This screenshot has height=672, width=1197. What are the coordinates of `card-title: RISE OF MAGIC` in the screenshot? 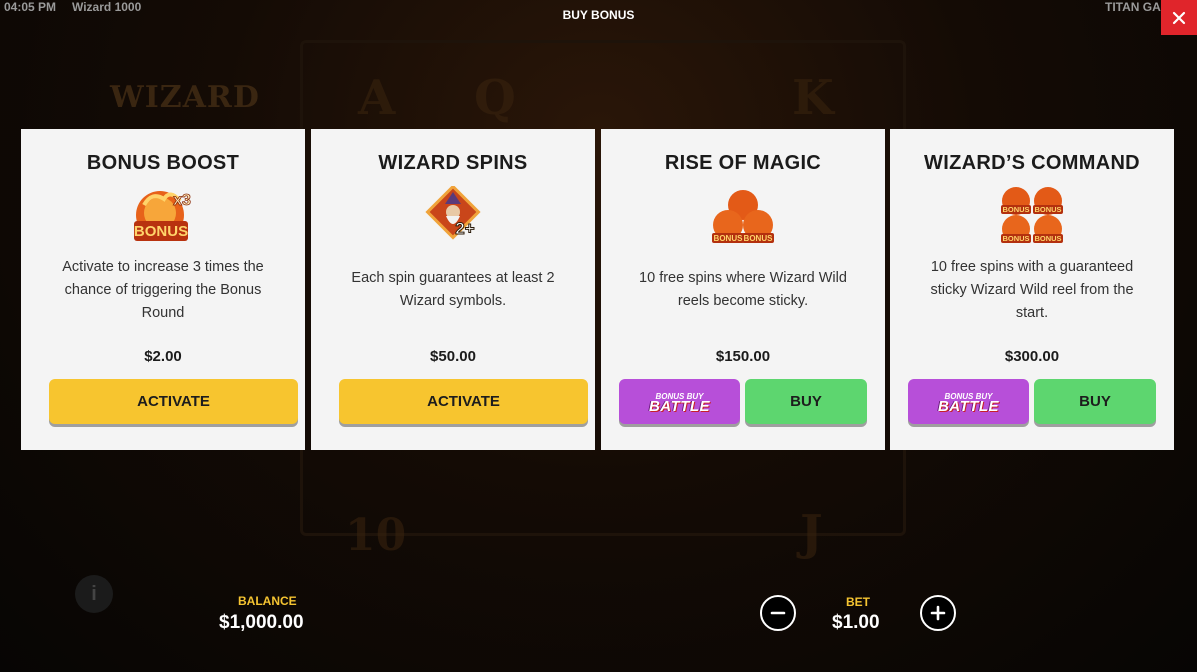 It's located at (743, 163).